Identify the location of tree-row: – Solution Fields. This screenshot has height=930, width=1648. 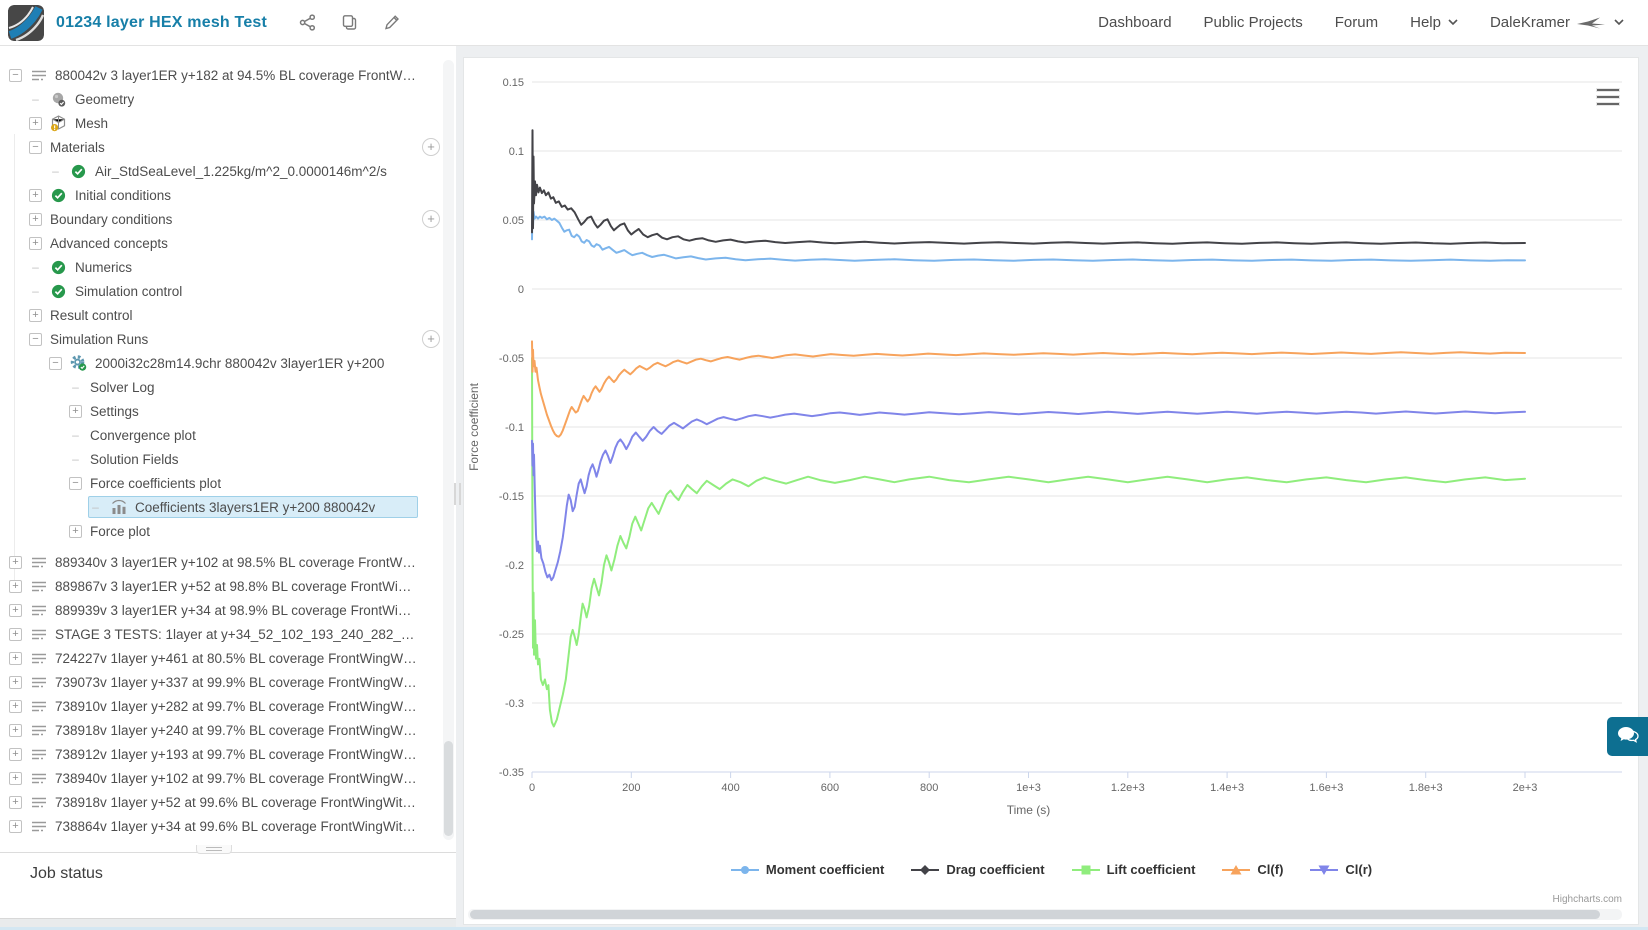
(220, 459).